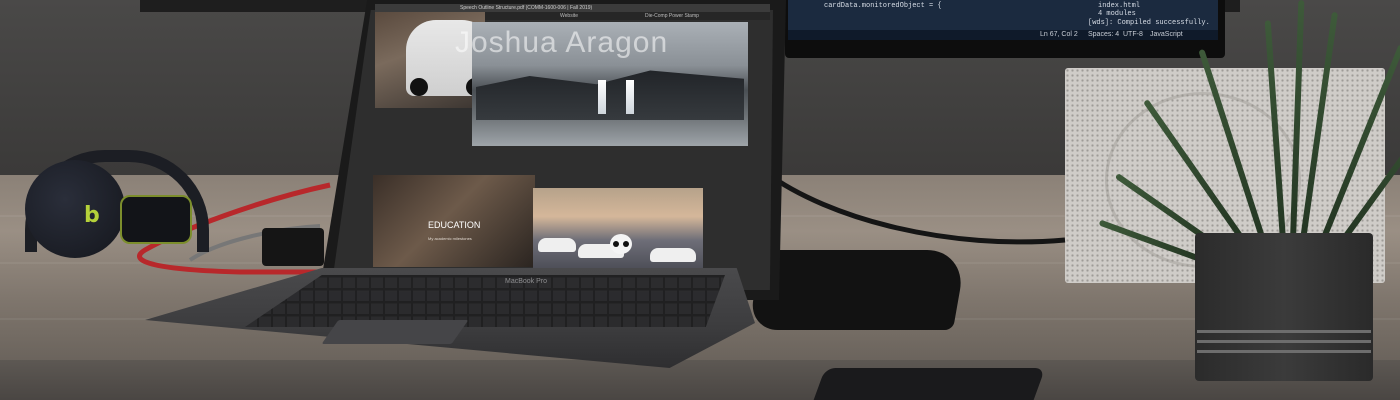 This screenshot has width=1400, height=400. I want to click on hero-title: Joshua Aragon, so click(562, 42).